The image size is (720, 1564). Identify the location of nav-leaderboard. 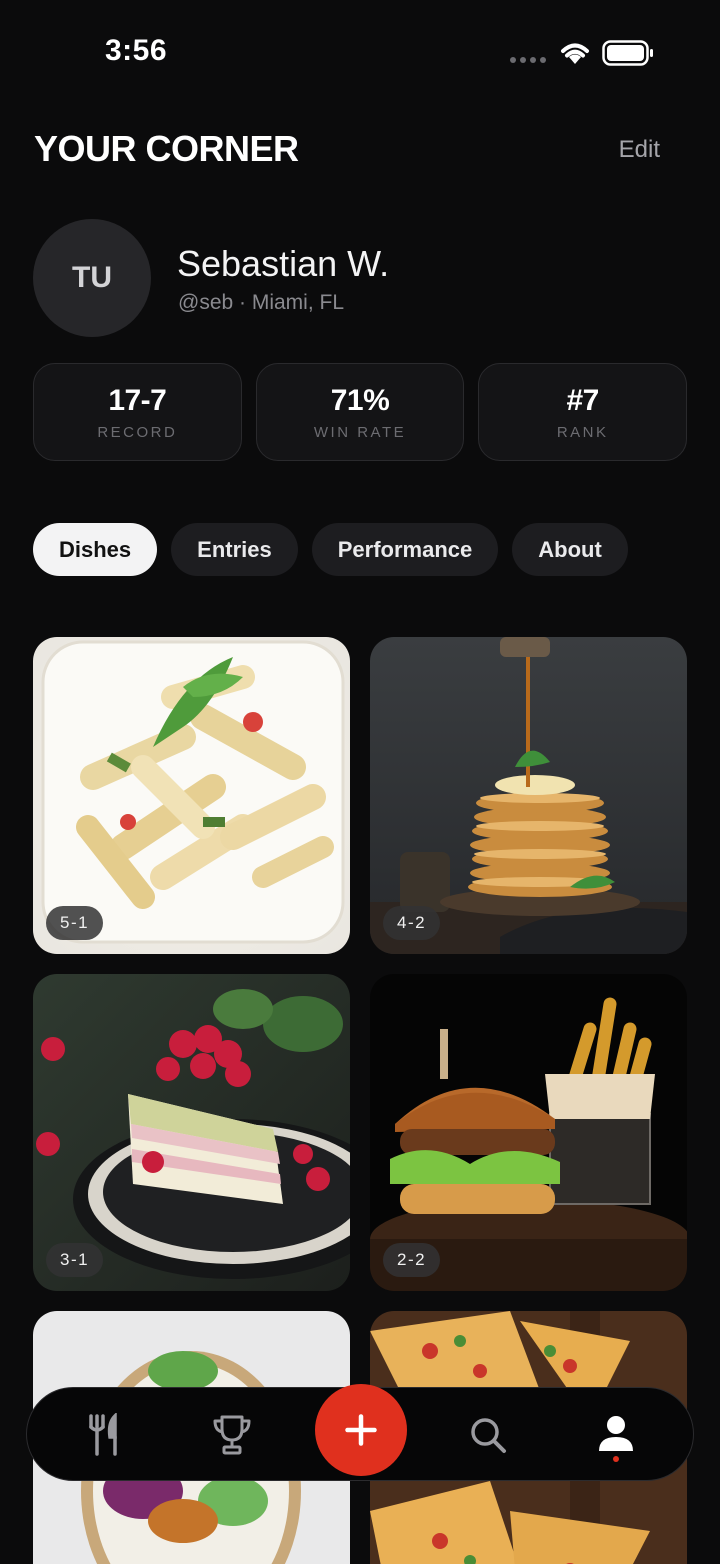
(232, 1435).